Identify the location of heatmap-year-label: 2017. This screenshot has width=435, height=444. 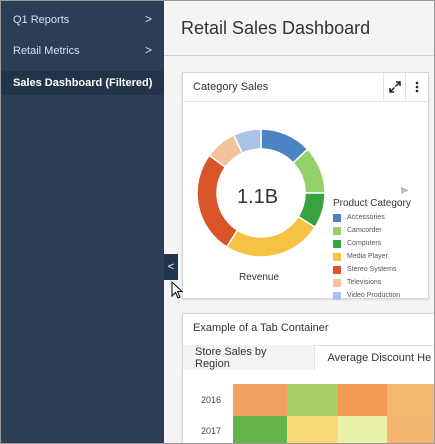
(211, 431).